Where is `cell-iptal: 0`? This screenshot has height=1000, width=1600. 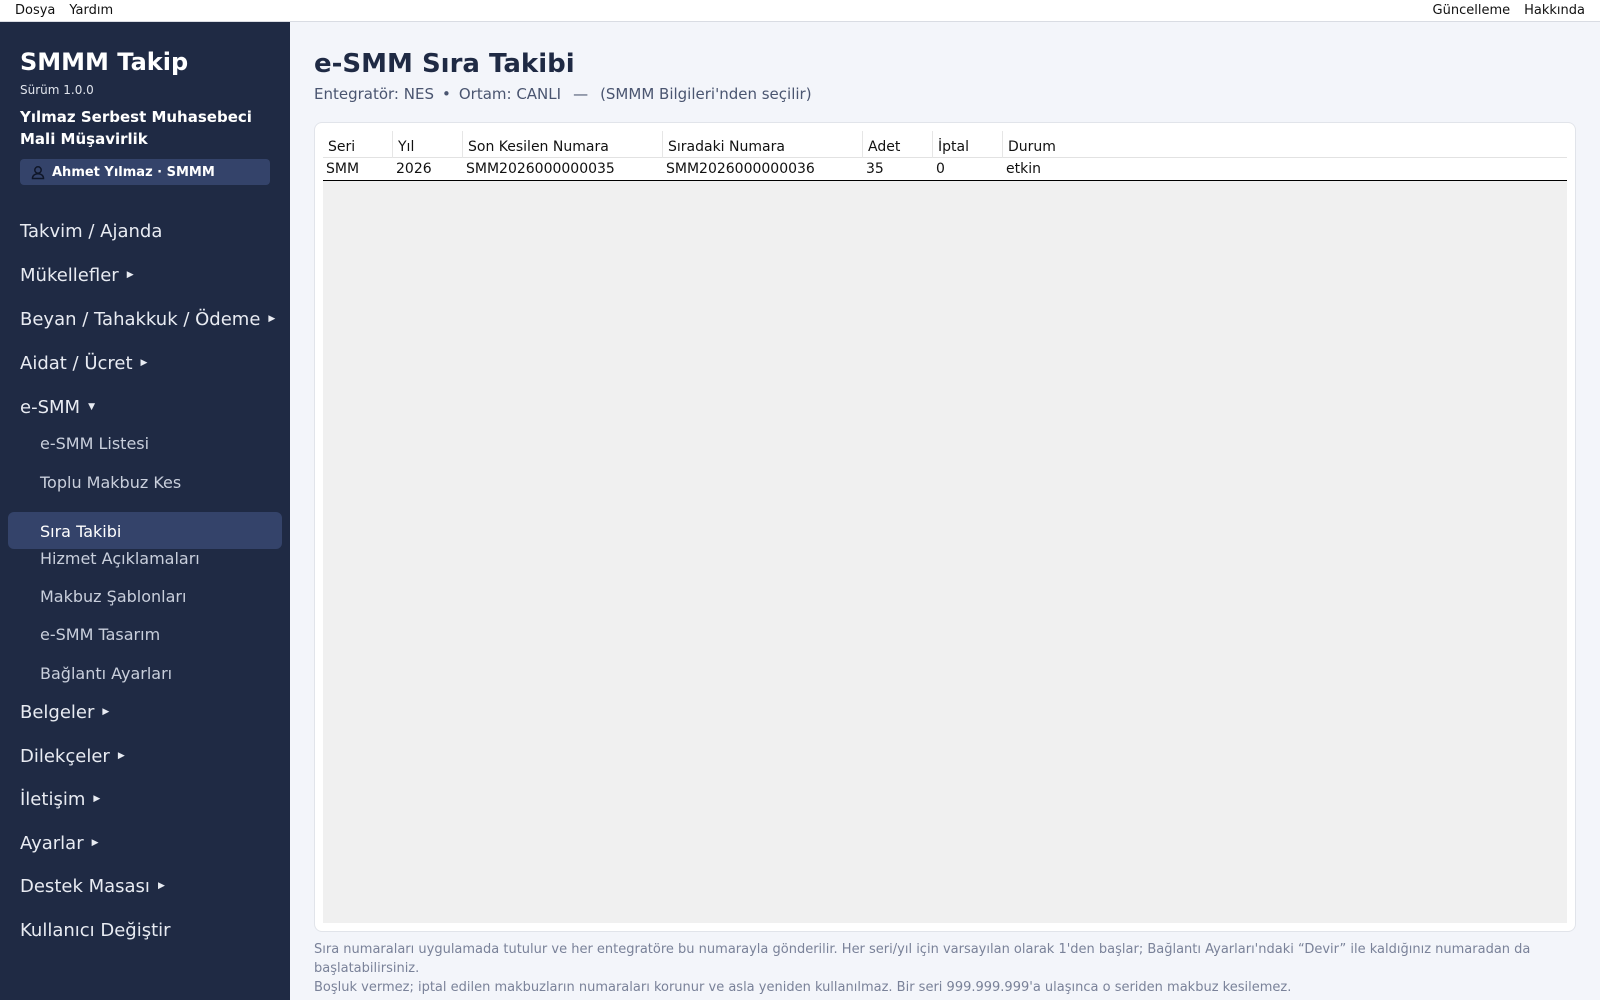 cell-iptal: 0 is located at coordinates (940, 169).